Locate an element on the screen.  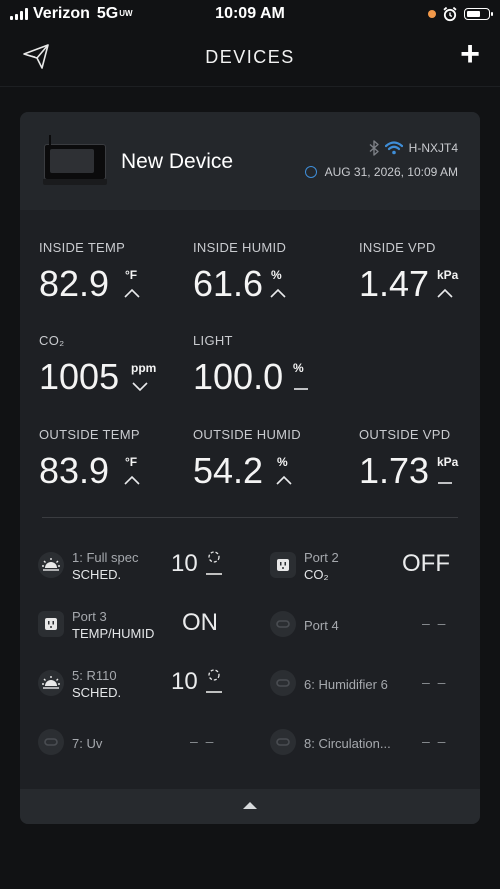
port-5: 5: R110 SCHED. 10 is located at coordinates (133, 684).